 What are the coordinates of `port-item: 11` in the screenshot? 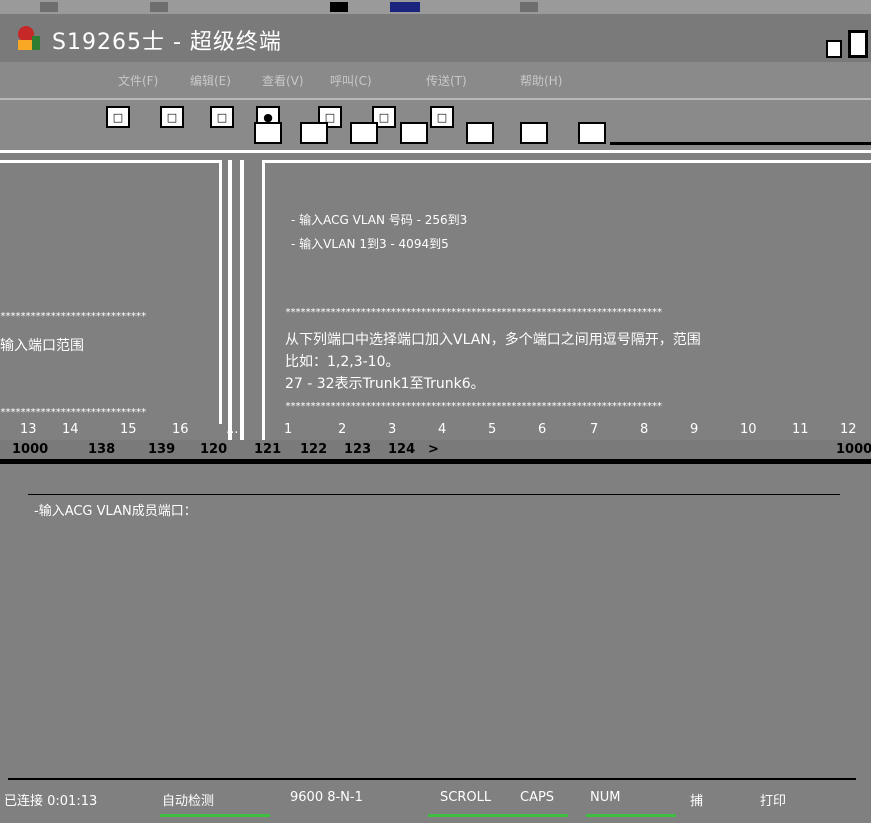 It's located at (800, 429).